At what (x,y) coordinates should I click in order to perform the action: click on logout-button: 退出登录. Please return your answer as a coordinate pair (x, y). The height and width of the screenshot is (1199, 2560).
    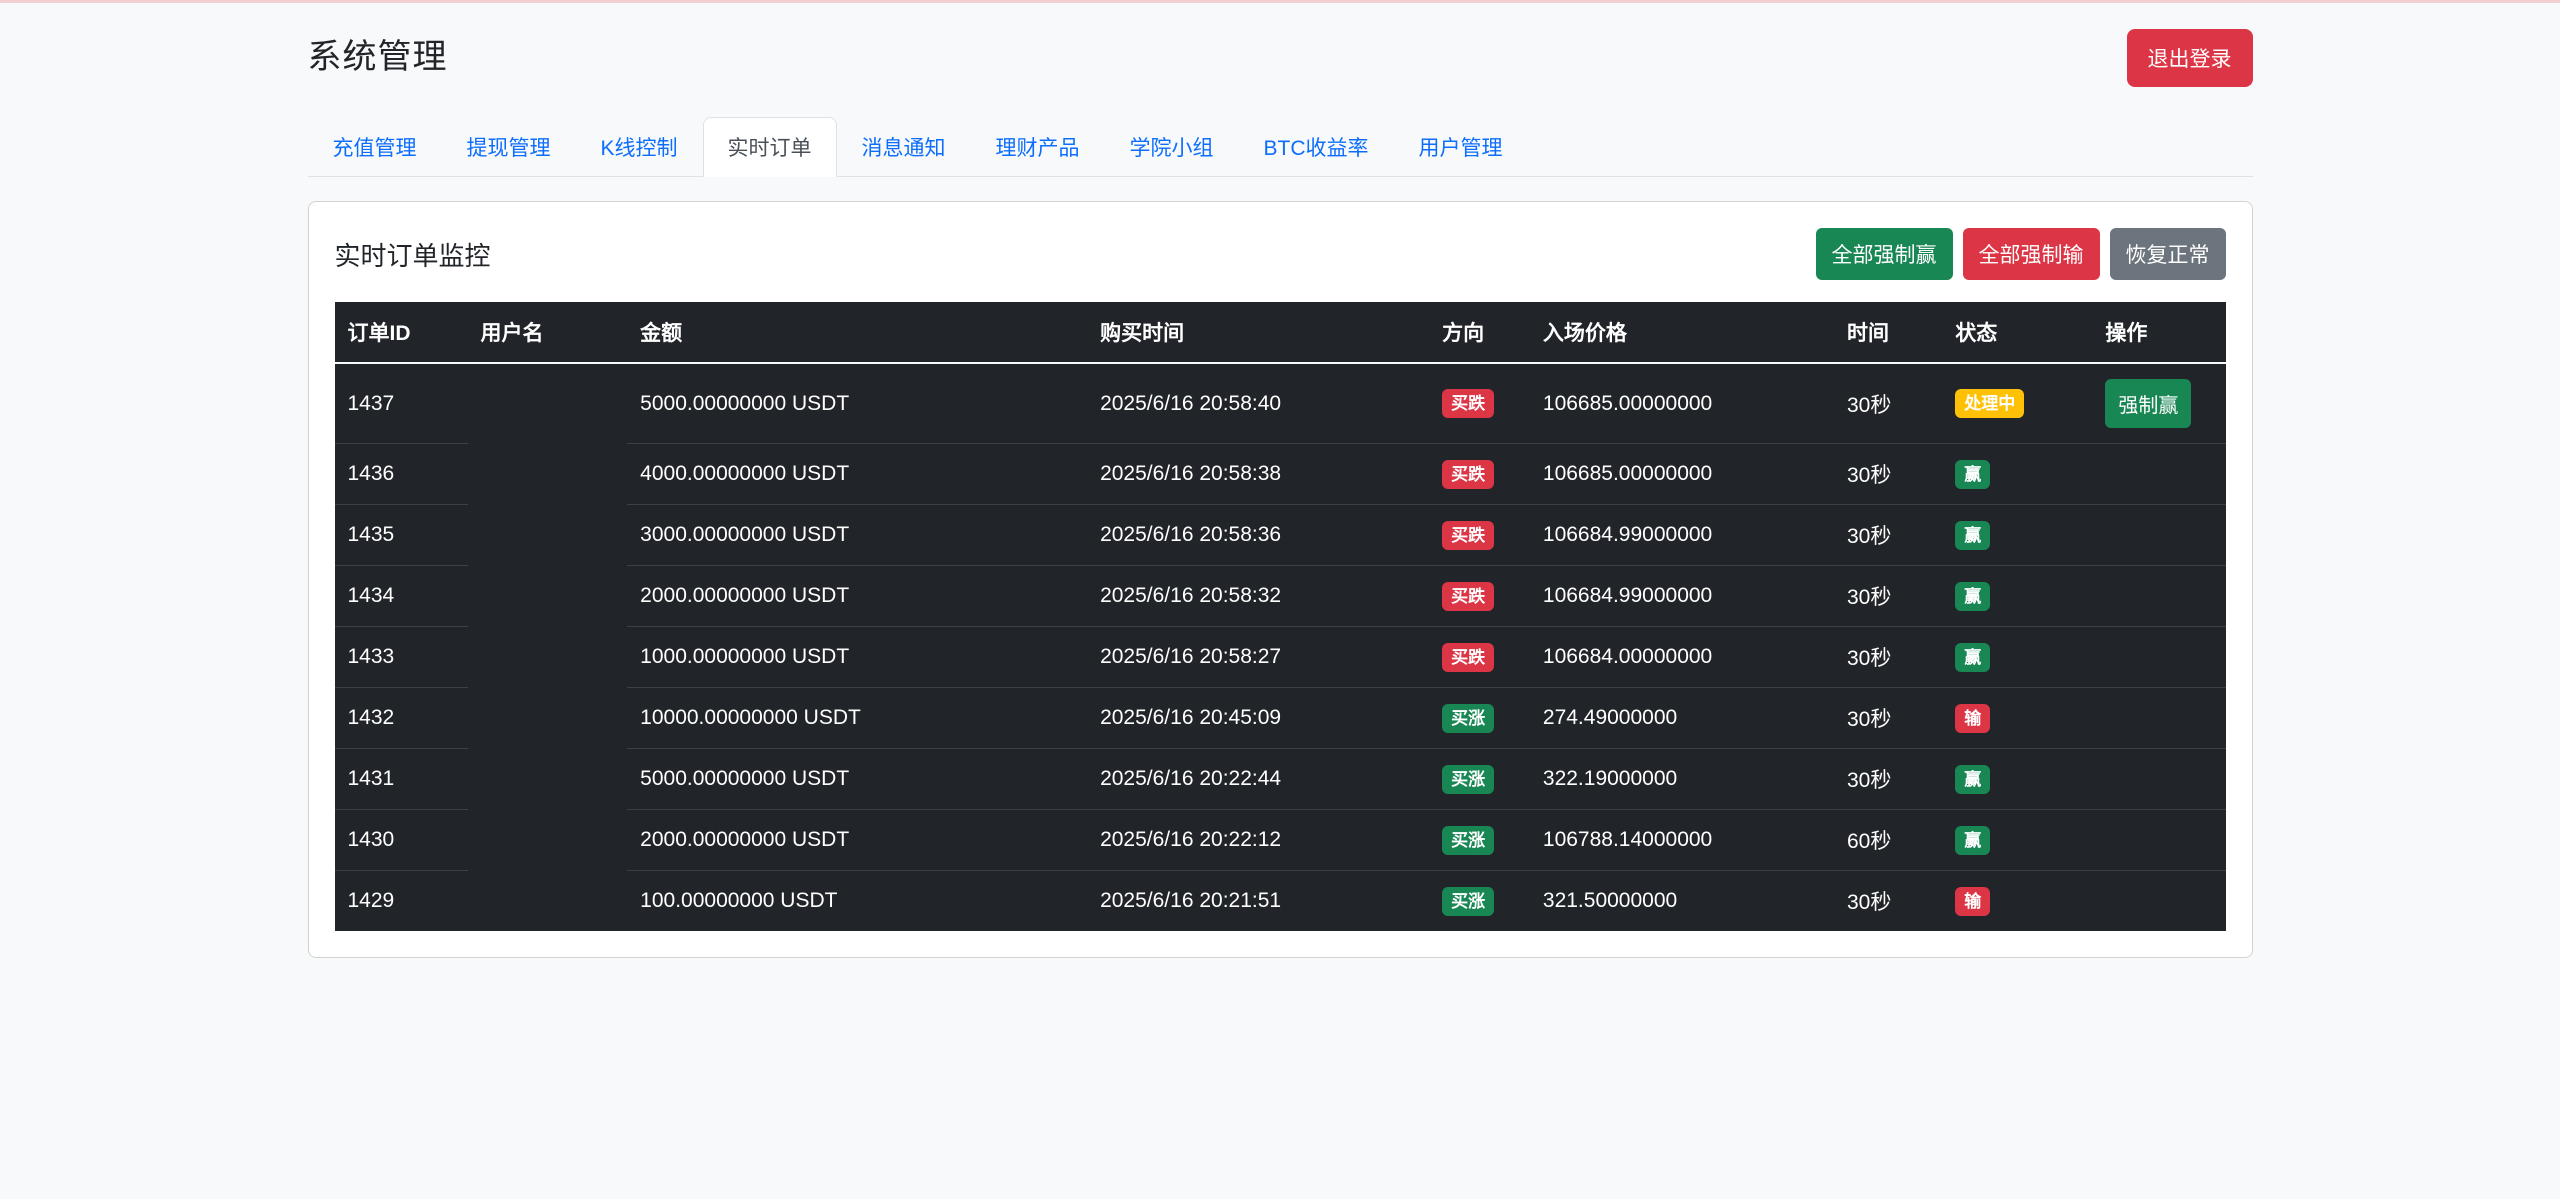
    Looking at the image, I should click on (2189, 58).